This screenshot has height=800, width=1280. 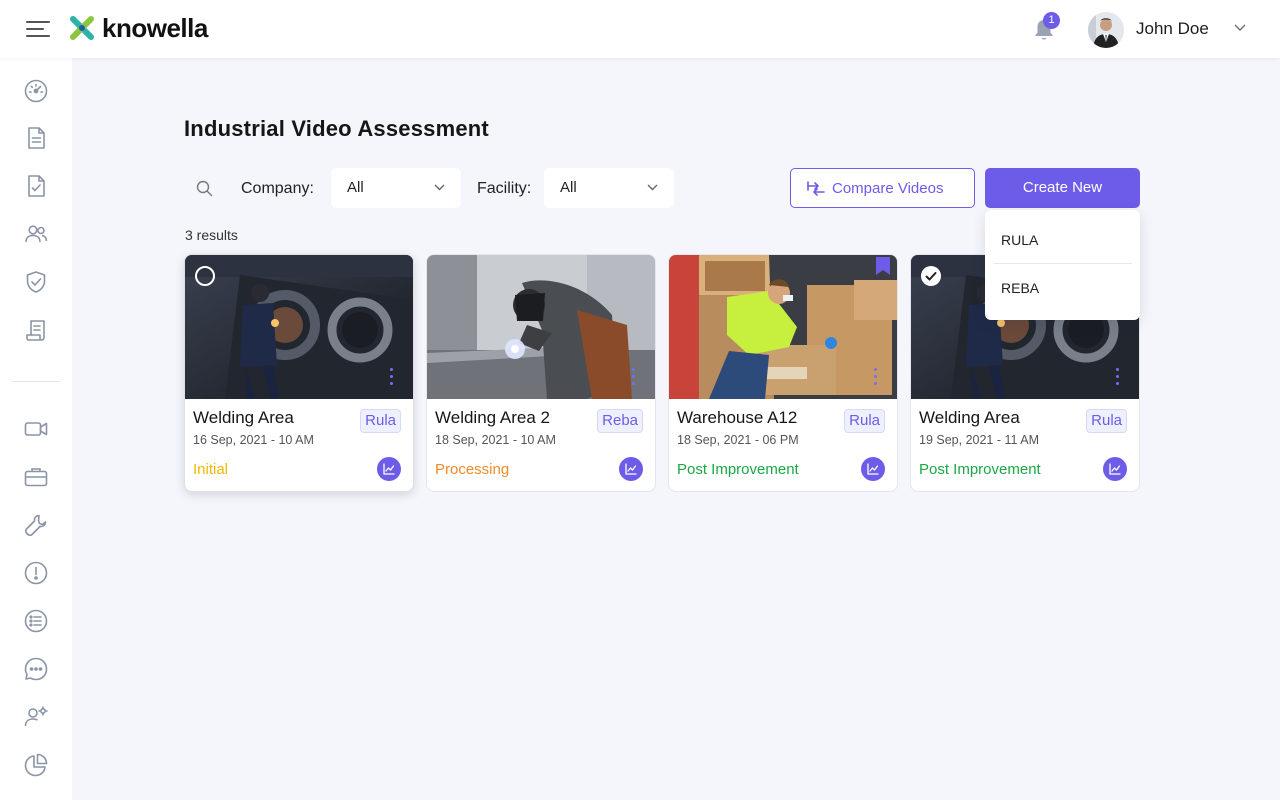 What do you see at coordinates (1062, 188) in the screenshot?
I see `create-new-button: Create New` at bounding box center [1062, 188].